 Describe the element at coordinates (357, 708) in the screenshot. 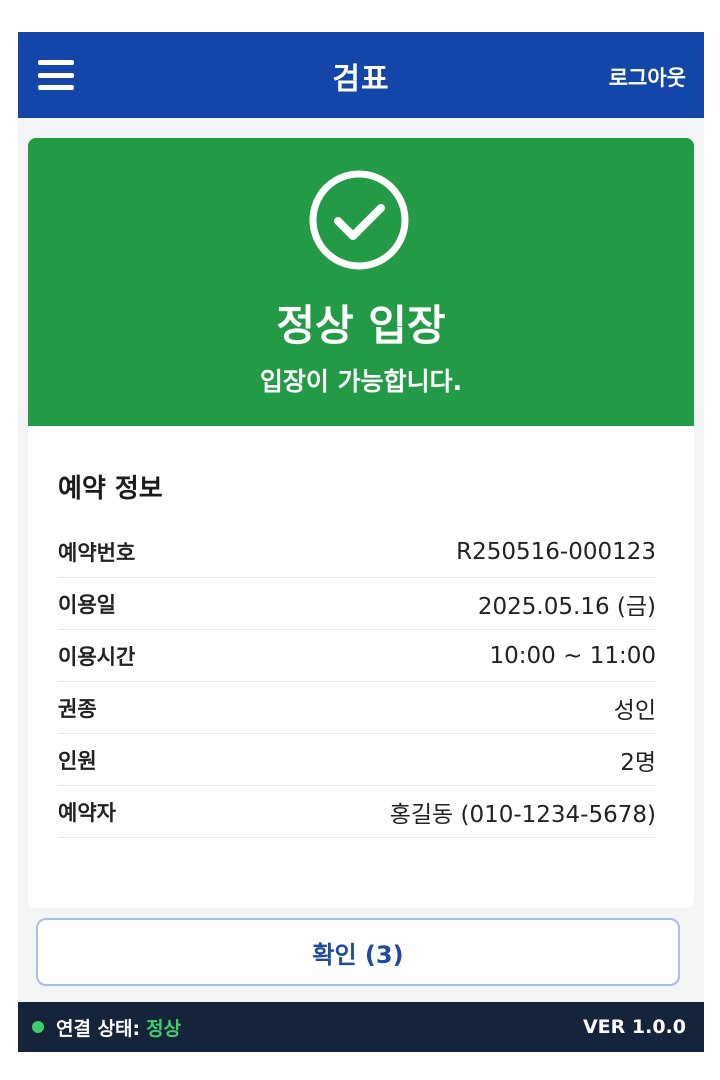

I see `info-row-ticket-type: 권종 성인` at that location.